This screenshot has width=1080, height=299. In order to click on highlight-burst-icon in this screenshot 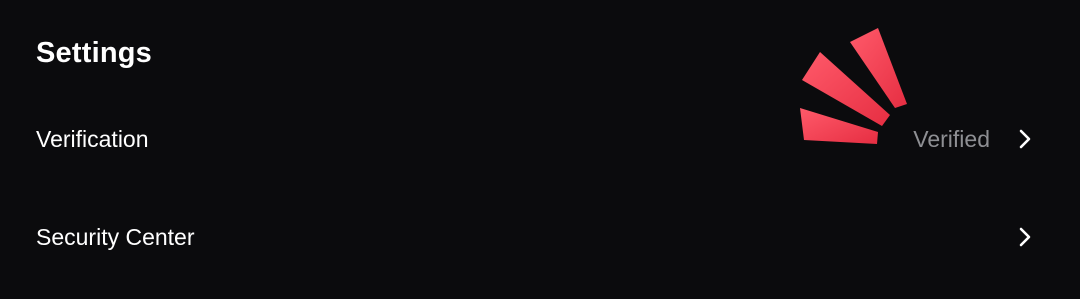, I will do `click(853, 86)`.